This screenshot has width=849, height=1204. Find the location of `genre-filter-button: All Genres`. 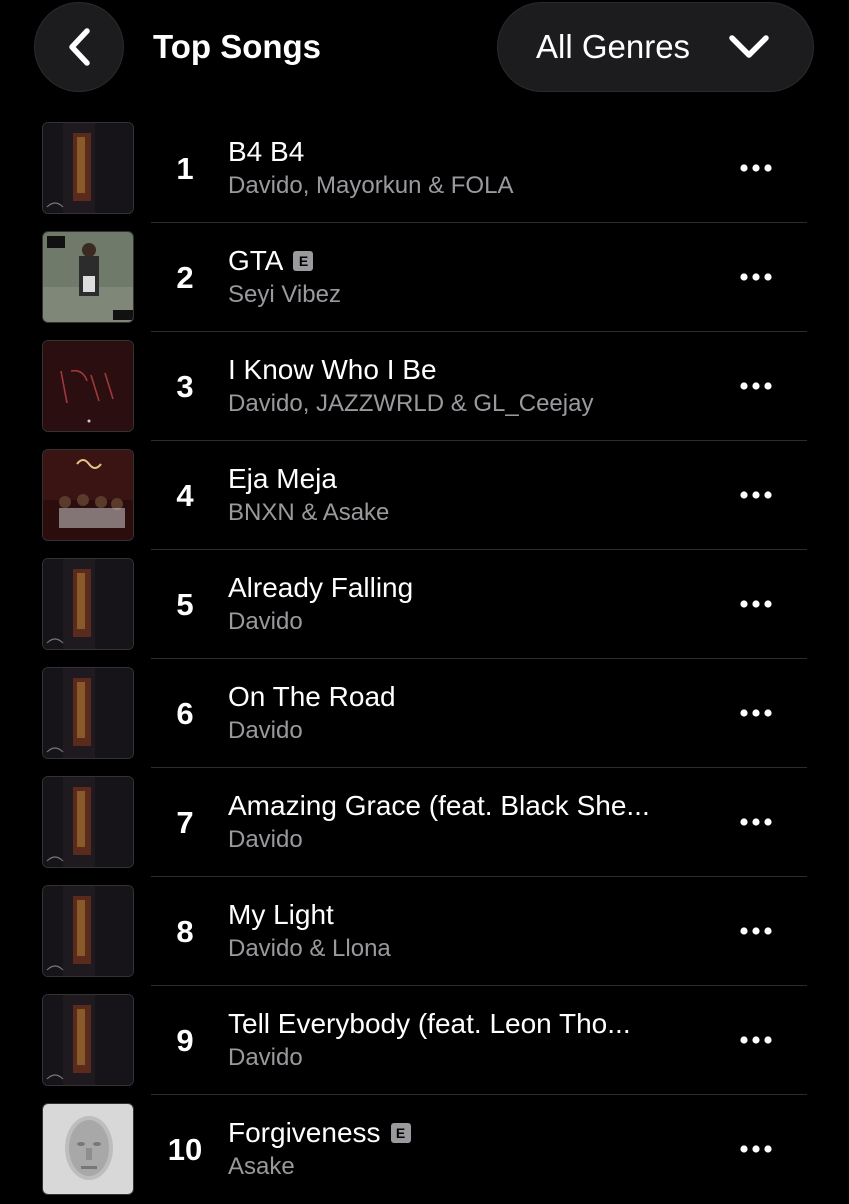

genre-filter-button: All Genres is located at coordinates (655, 47).